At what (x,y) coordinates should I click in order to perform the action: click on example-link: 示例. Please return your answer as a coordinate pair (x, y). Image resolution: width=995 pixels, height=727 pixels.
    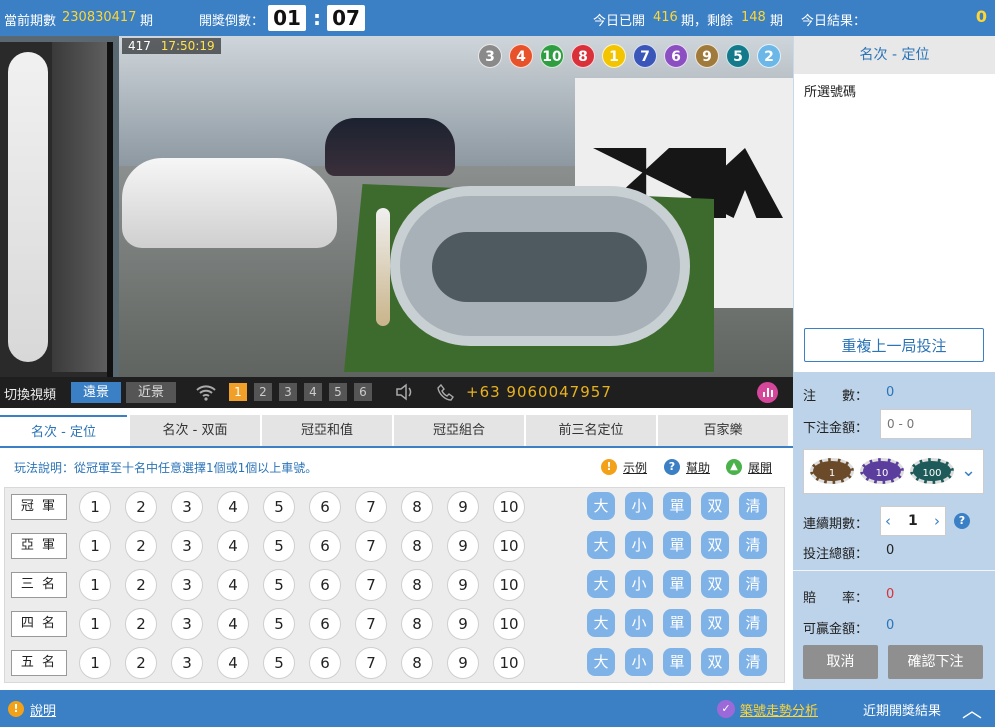
    Looking at the image, I should click on (635, 467).